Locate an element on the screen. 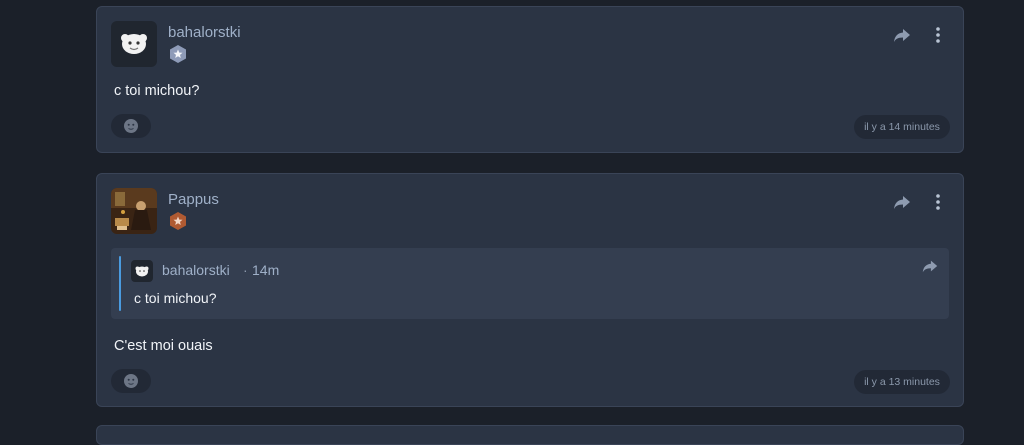  quote-username: bahalorstki is located at coordinates (196, 270).